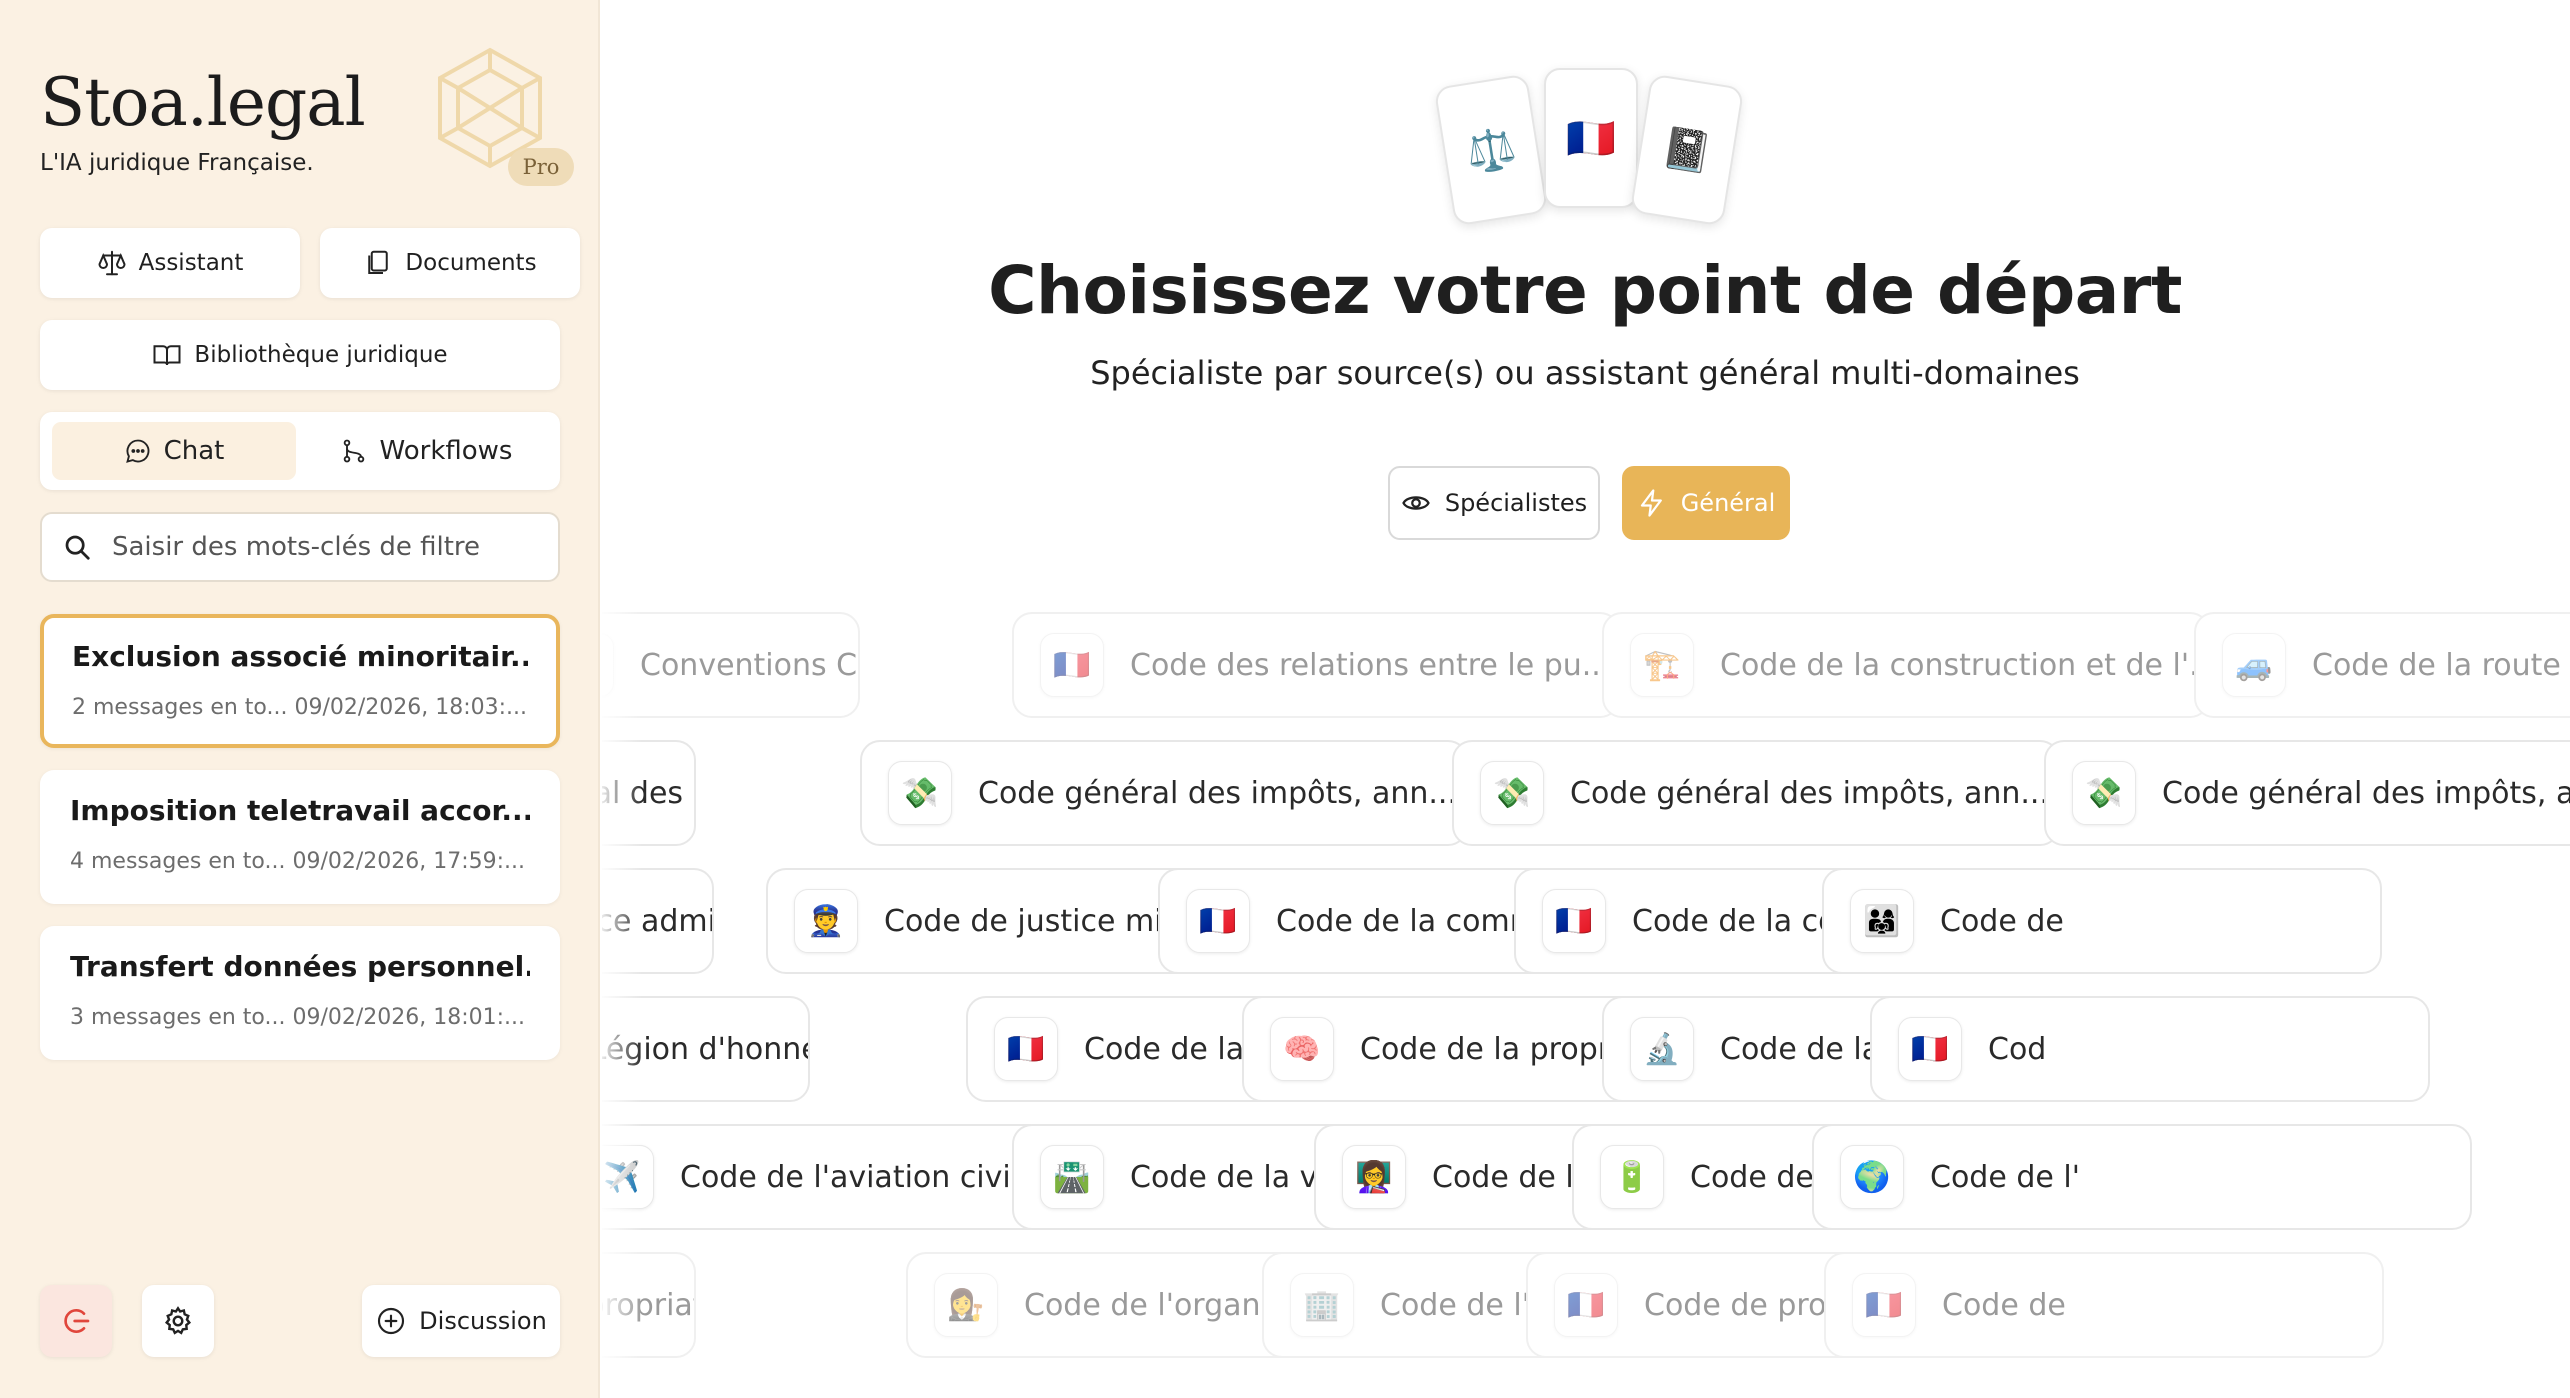  Describe the element at coordinates (1374, 1177) in the screenshot. I see `code-emoji-icon: 👩‍🏫` at that location.